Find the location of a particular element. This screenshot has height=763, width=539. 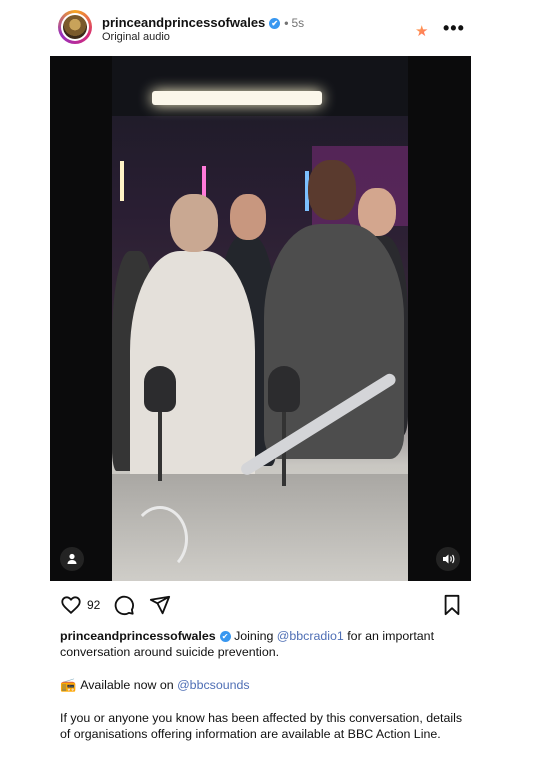

heart-icon is located at coordinates (71, 605).